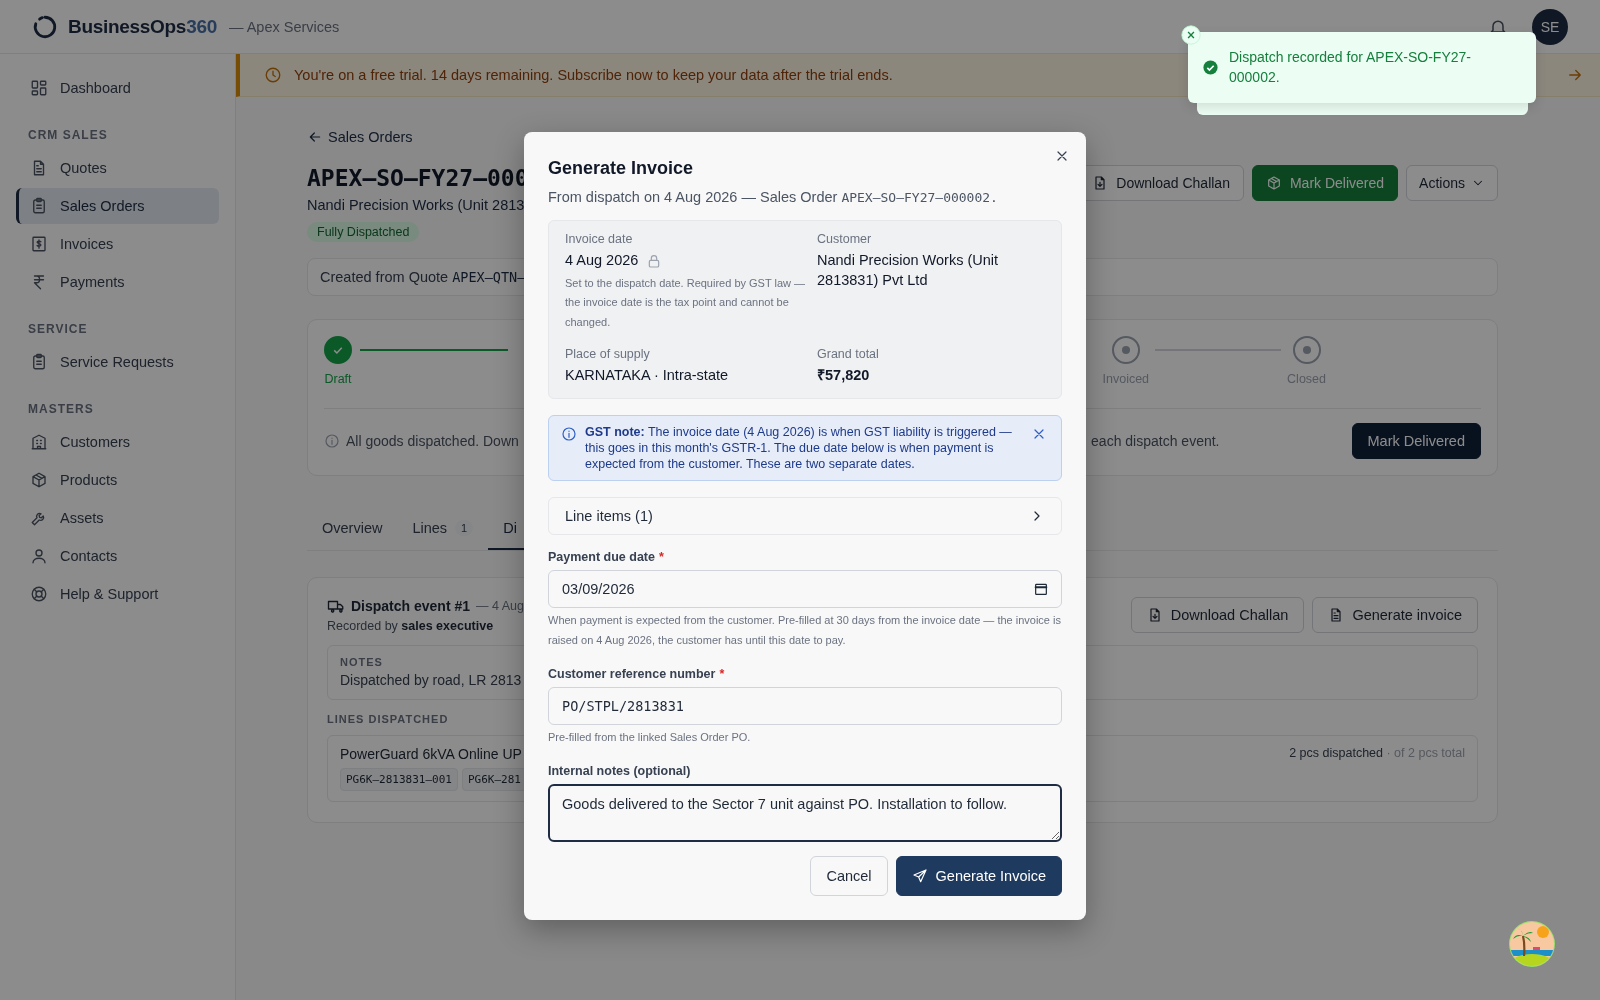 The height and width of the screenshot is (1000, 1600). What do you see at coordinates (621, 168) in the screenshot?
I see `dialog-title: Generate Invoice` at bounding box center [621, 168].